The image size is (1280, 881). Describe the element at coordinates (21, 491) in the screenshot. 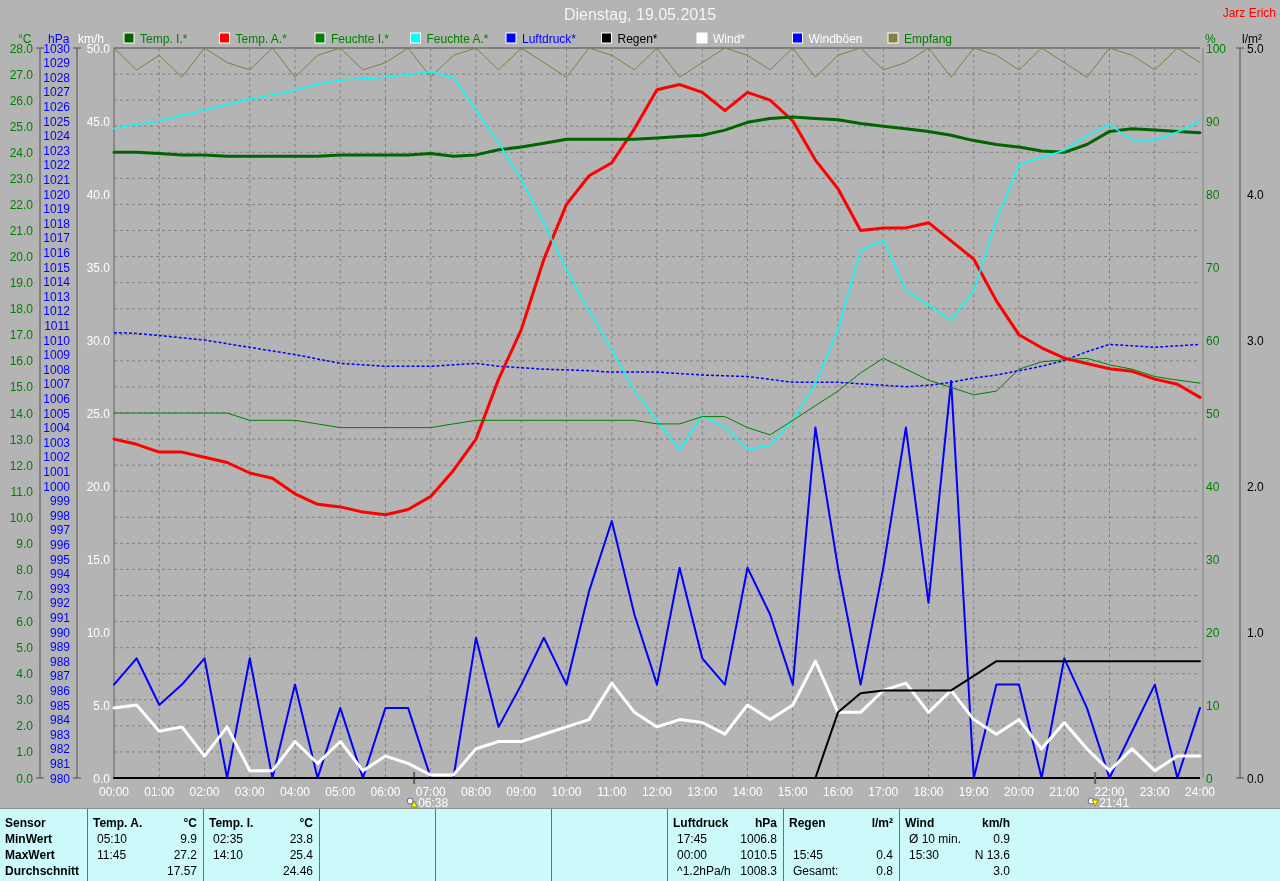

I see `axis-tick-label: 11.0` at that location.